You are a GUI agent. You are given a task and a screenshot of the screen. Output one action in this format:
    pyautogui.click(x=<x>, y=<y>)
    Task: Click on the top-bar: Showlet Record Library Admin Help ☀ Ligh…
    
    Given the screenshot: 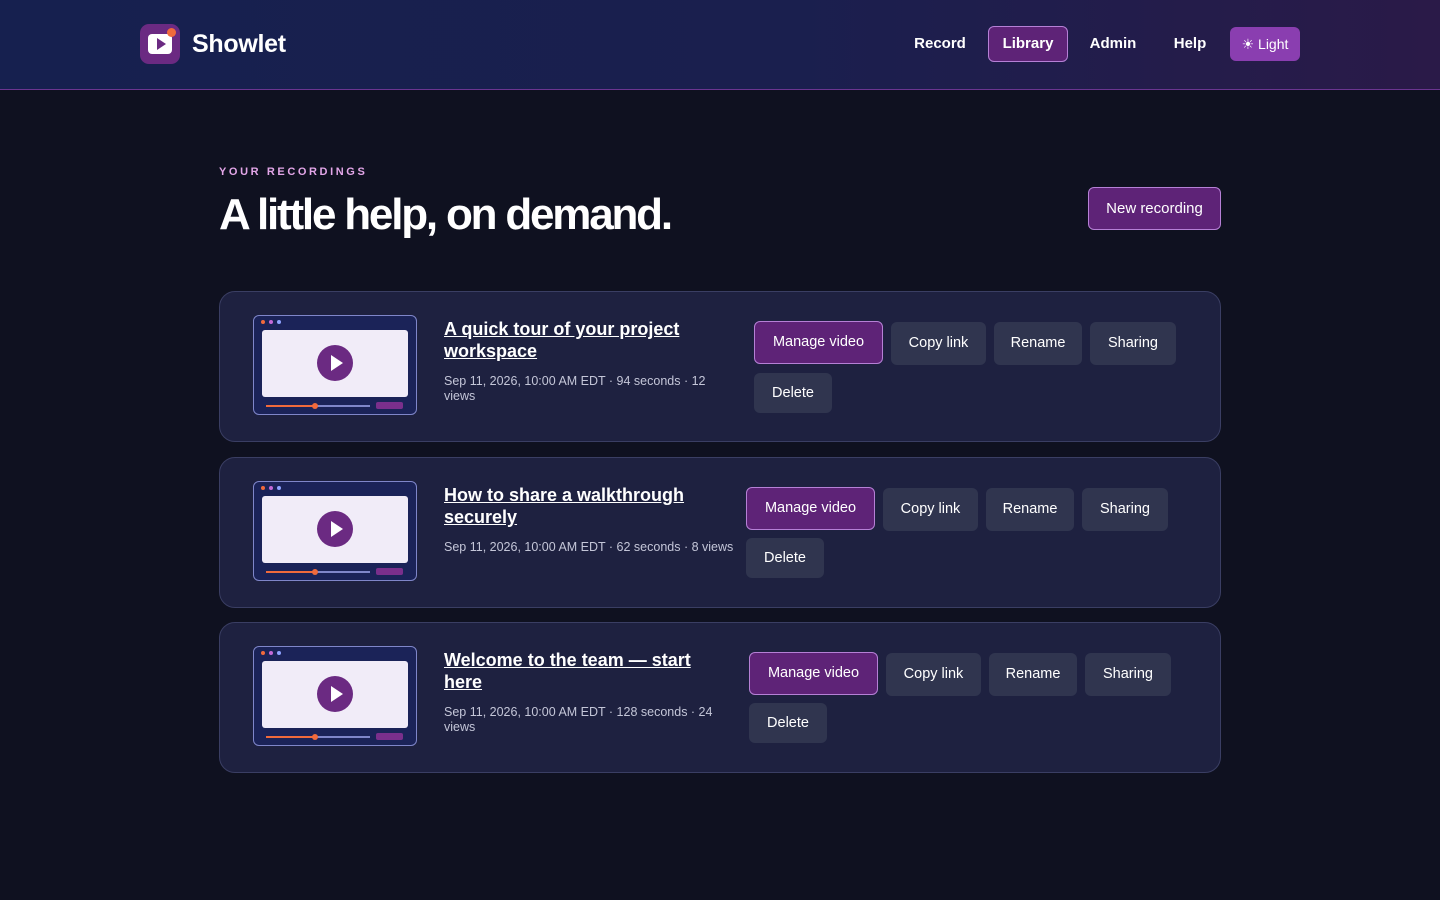 What is the action you would take?
    pyautogui.click(x=720, y=45)
    